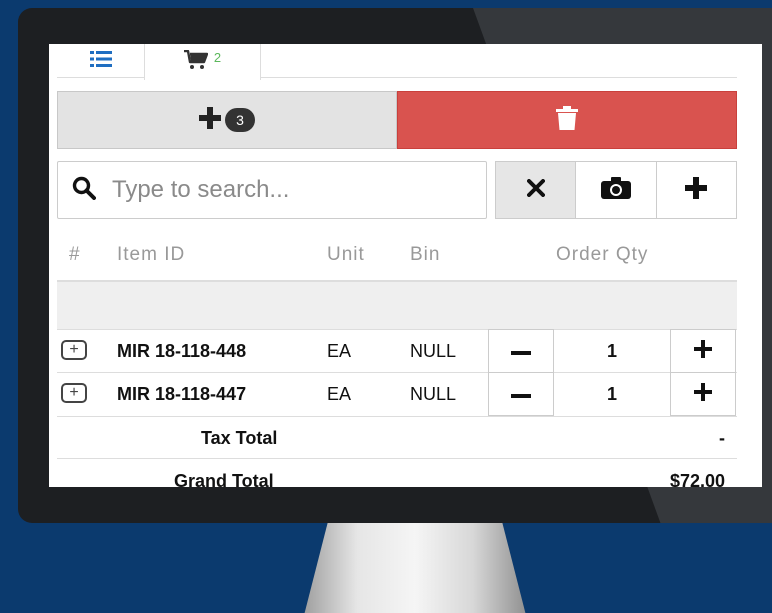 The image size is (772, 613). What do you see at coordinates (397, 306) in the screenshot?
I see `filter-row` at bounding box center [397, 306].